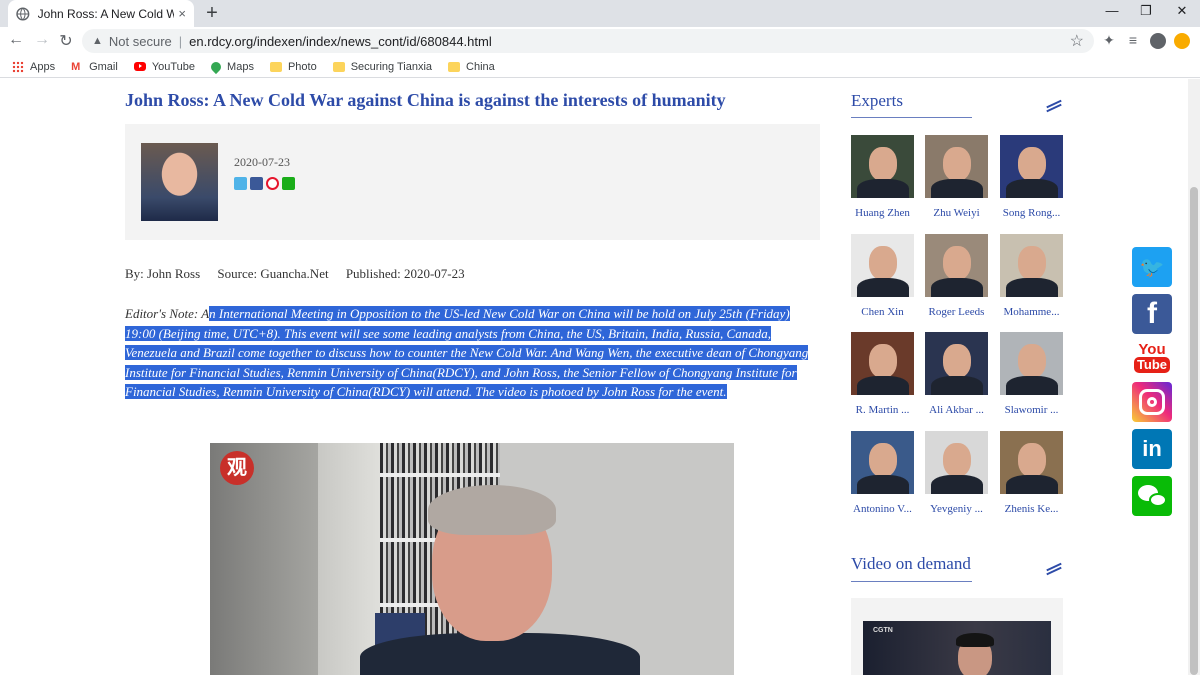 This screenshot has height=675, width=1200. What do you see at coordinates (164, 67) in the screenshot?
I see `bookmark-youtube: YouTube` at bounding box center [164, 67].